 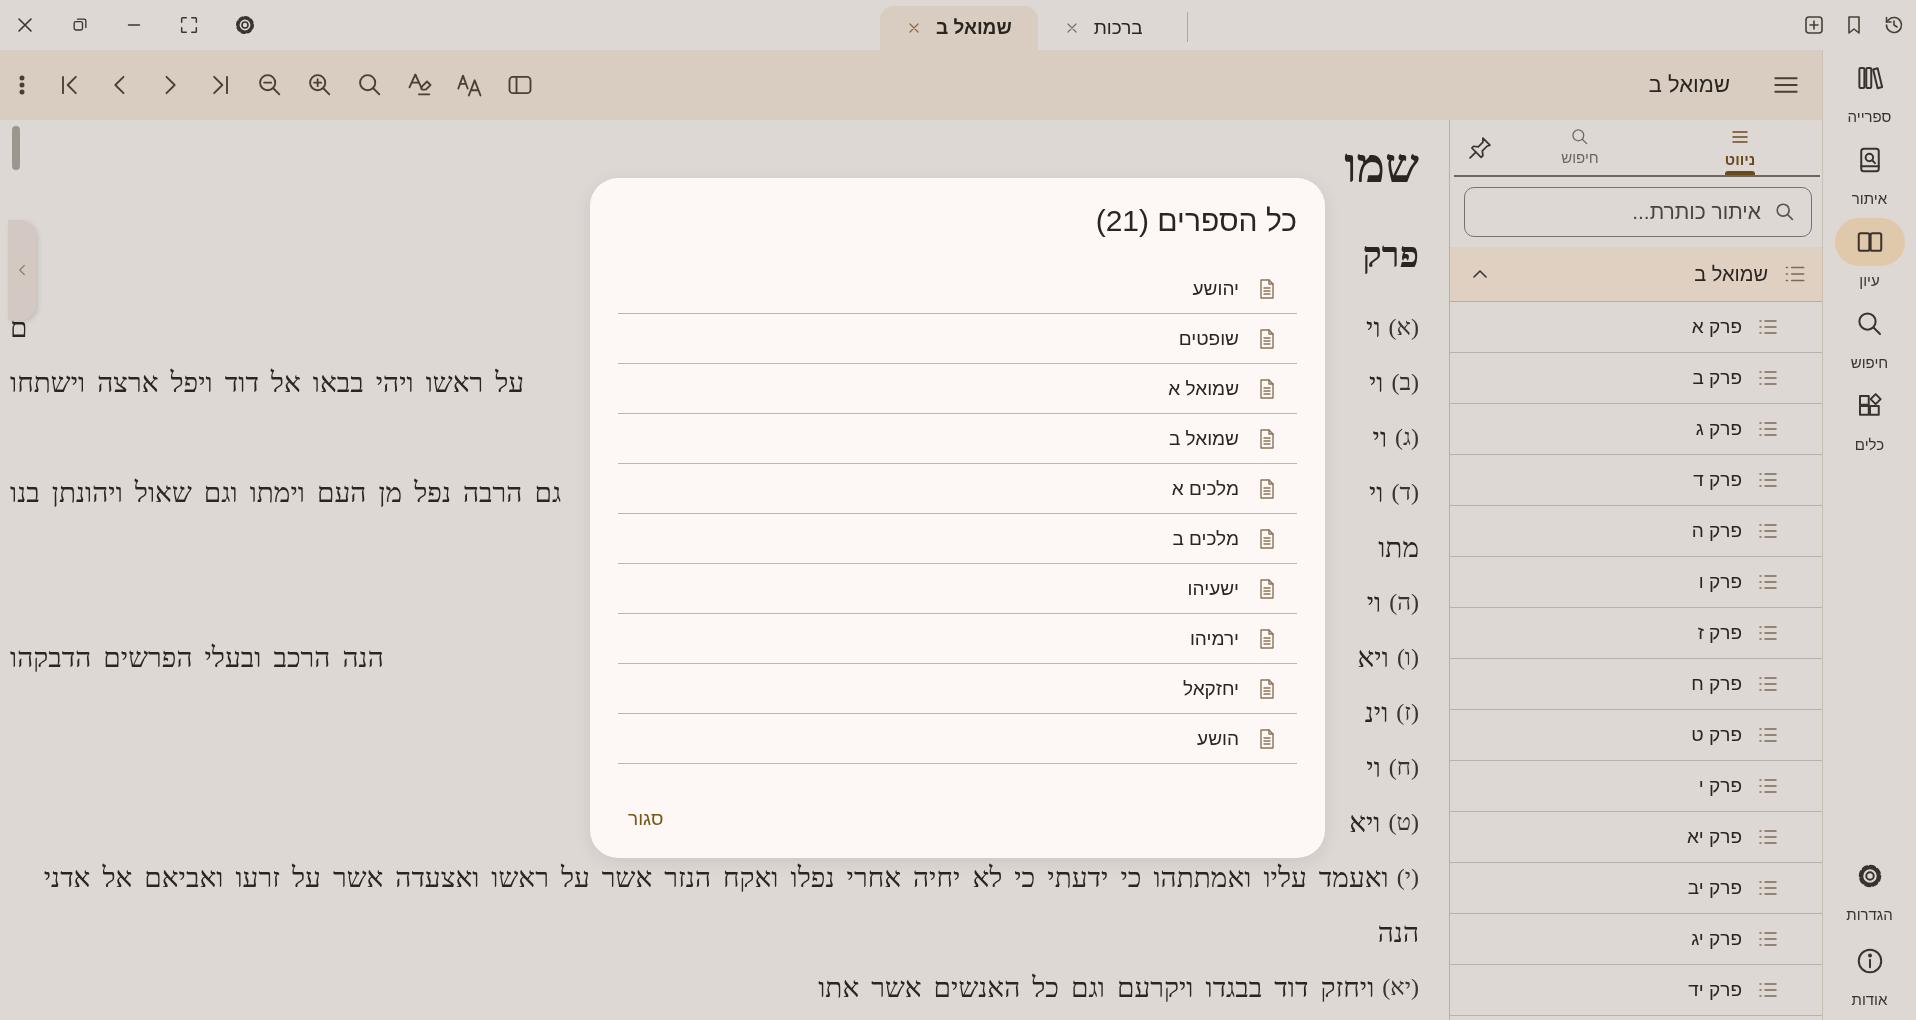 I want to click on verse-number: (ב), so click(x=1405, y=382).